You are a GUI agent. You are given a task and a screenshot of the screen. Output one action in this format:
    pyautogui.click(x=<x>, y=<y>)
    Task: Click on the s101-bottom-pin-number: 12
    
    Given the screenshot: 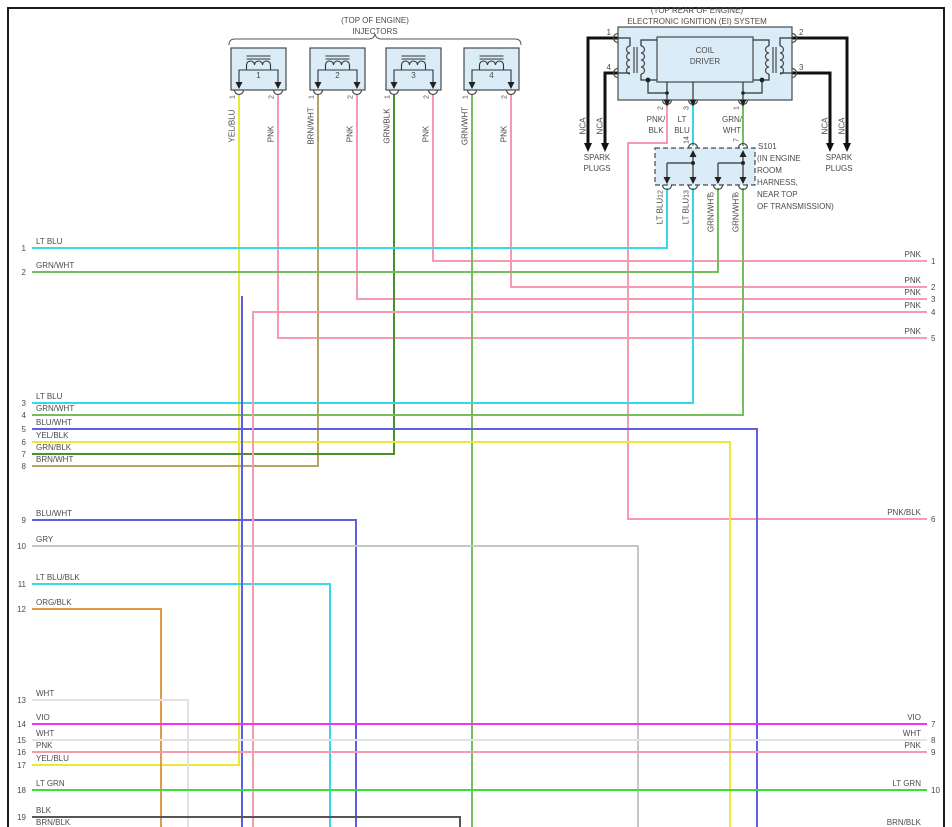 What is the action you would take?
    pyautogui.click(x=661, y=194)
    